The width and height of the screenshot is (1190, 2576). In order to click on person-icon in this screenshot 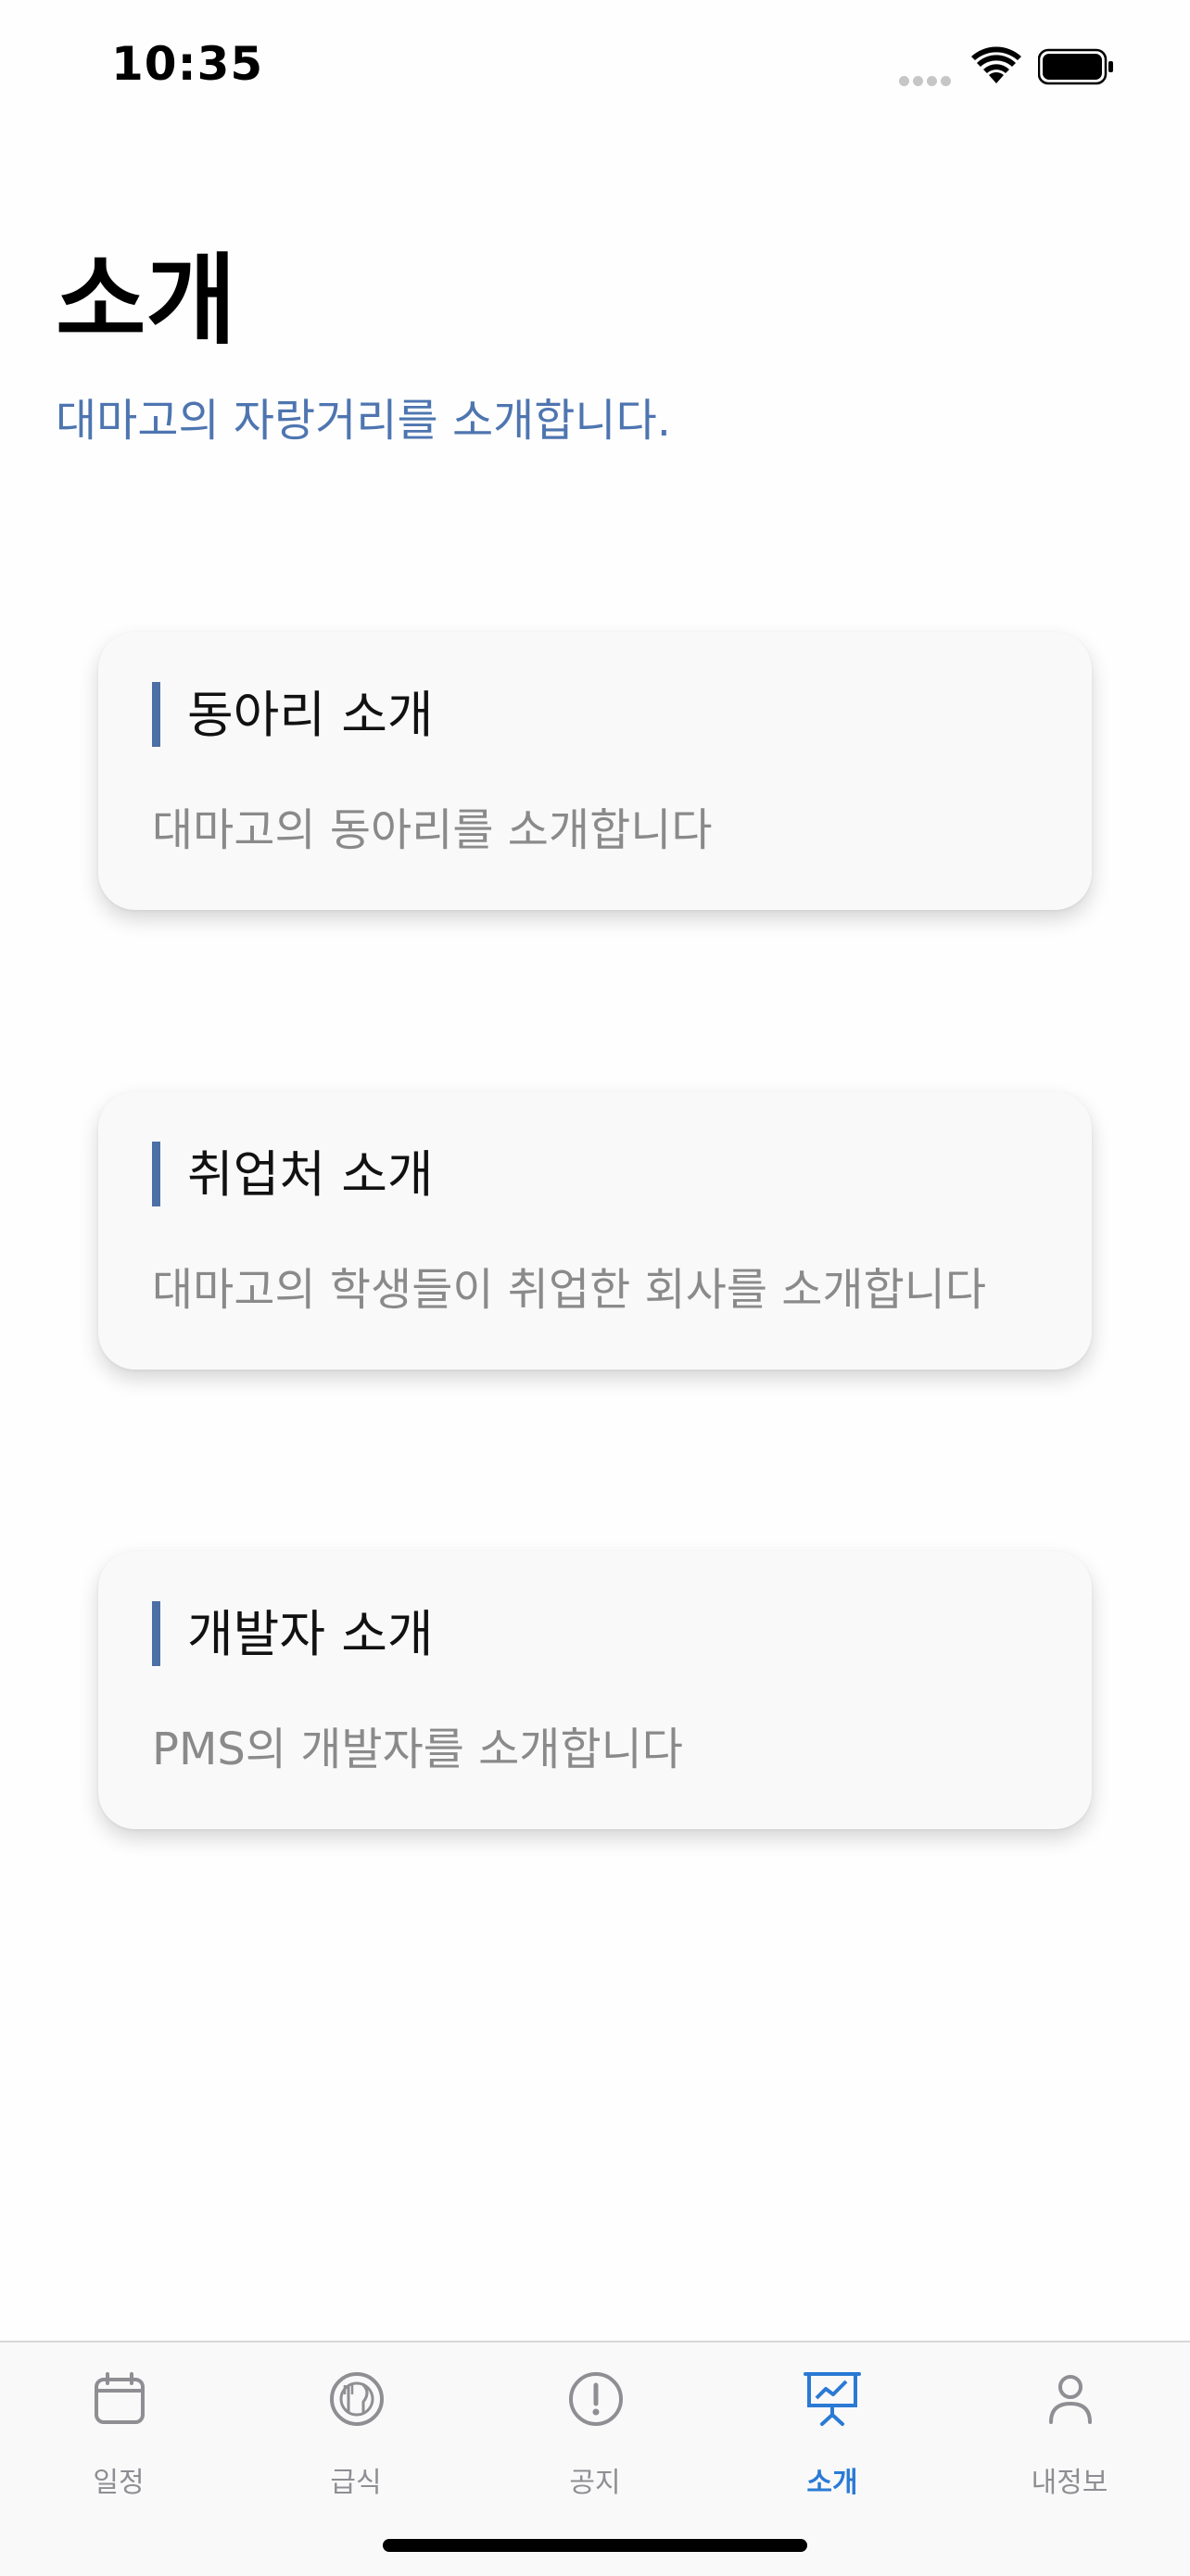, I will do `click(1070, 2399)`.